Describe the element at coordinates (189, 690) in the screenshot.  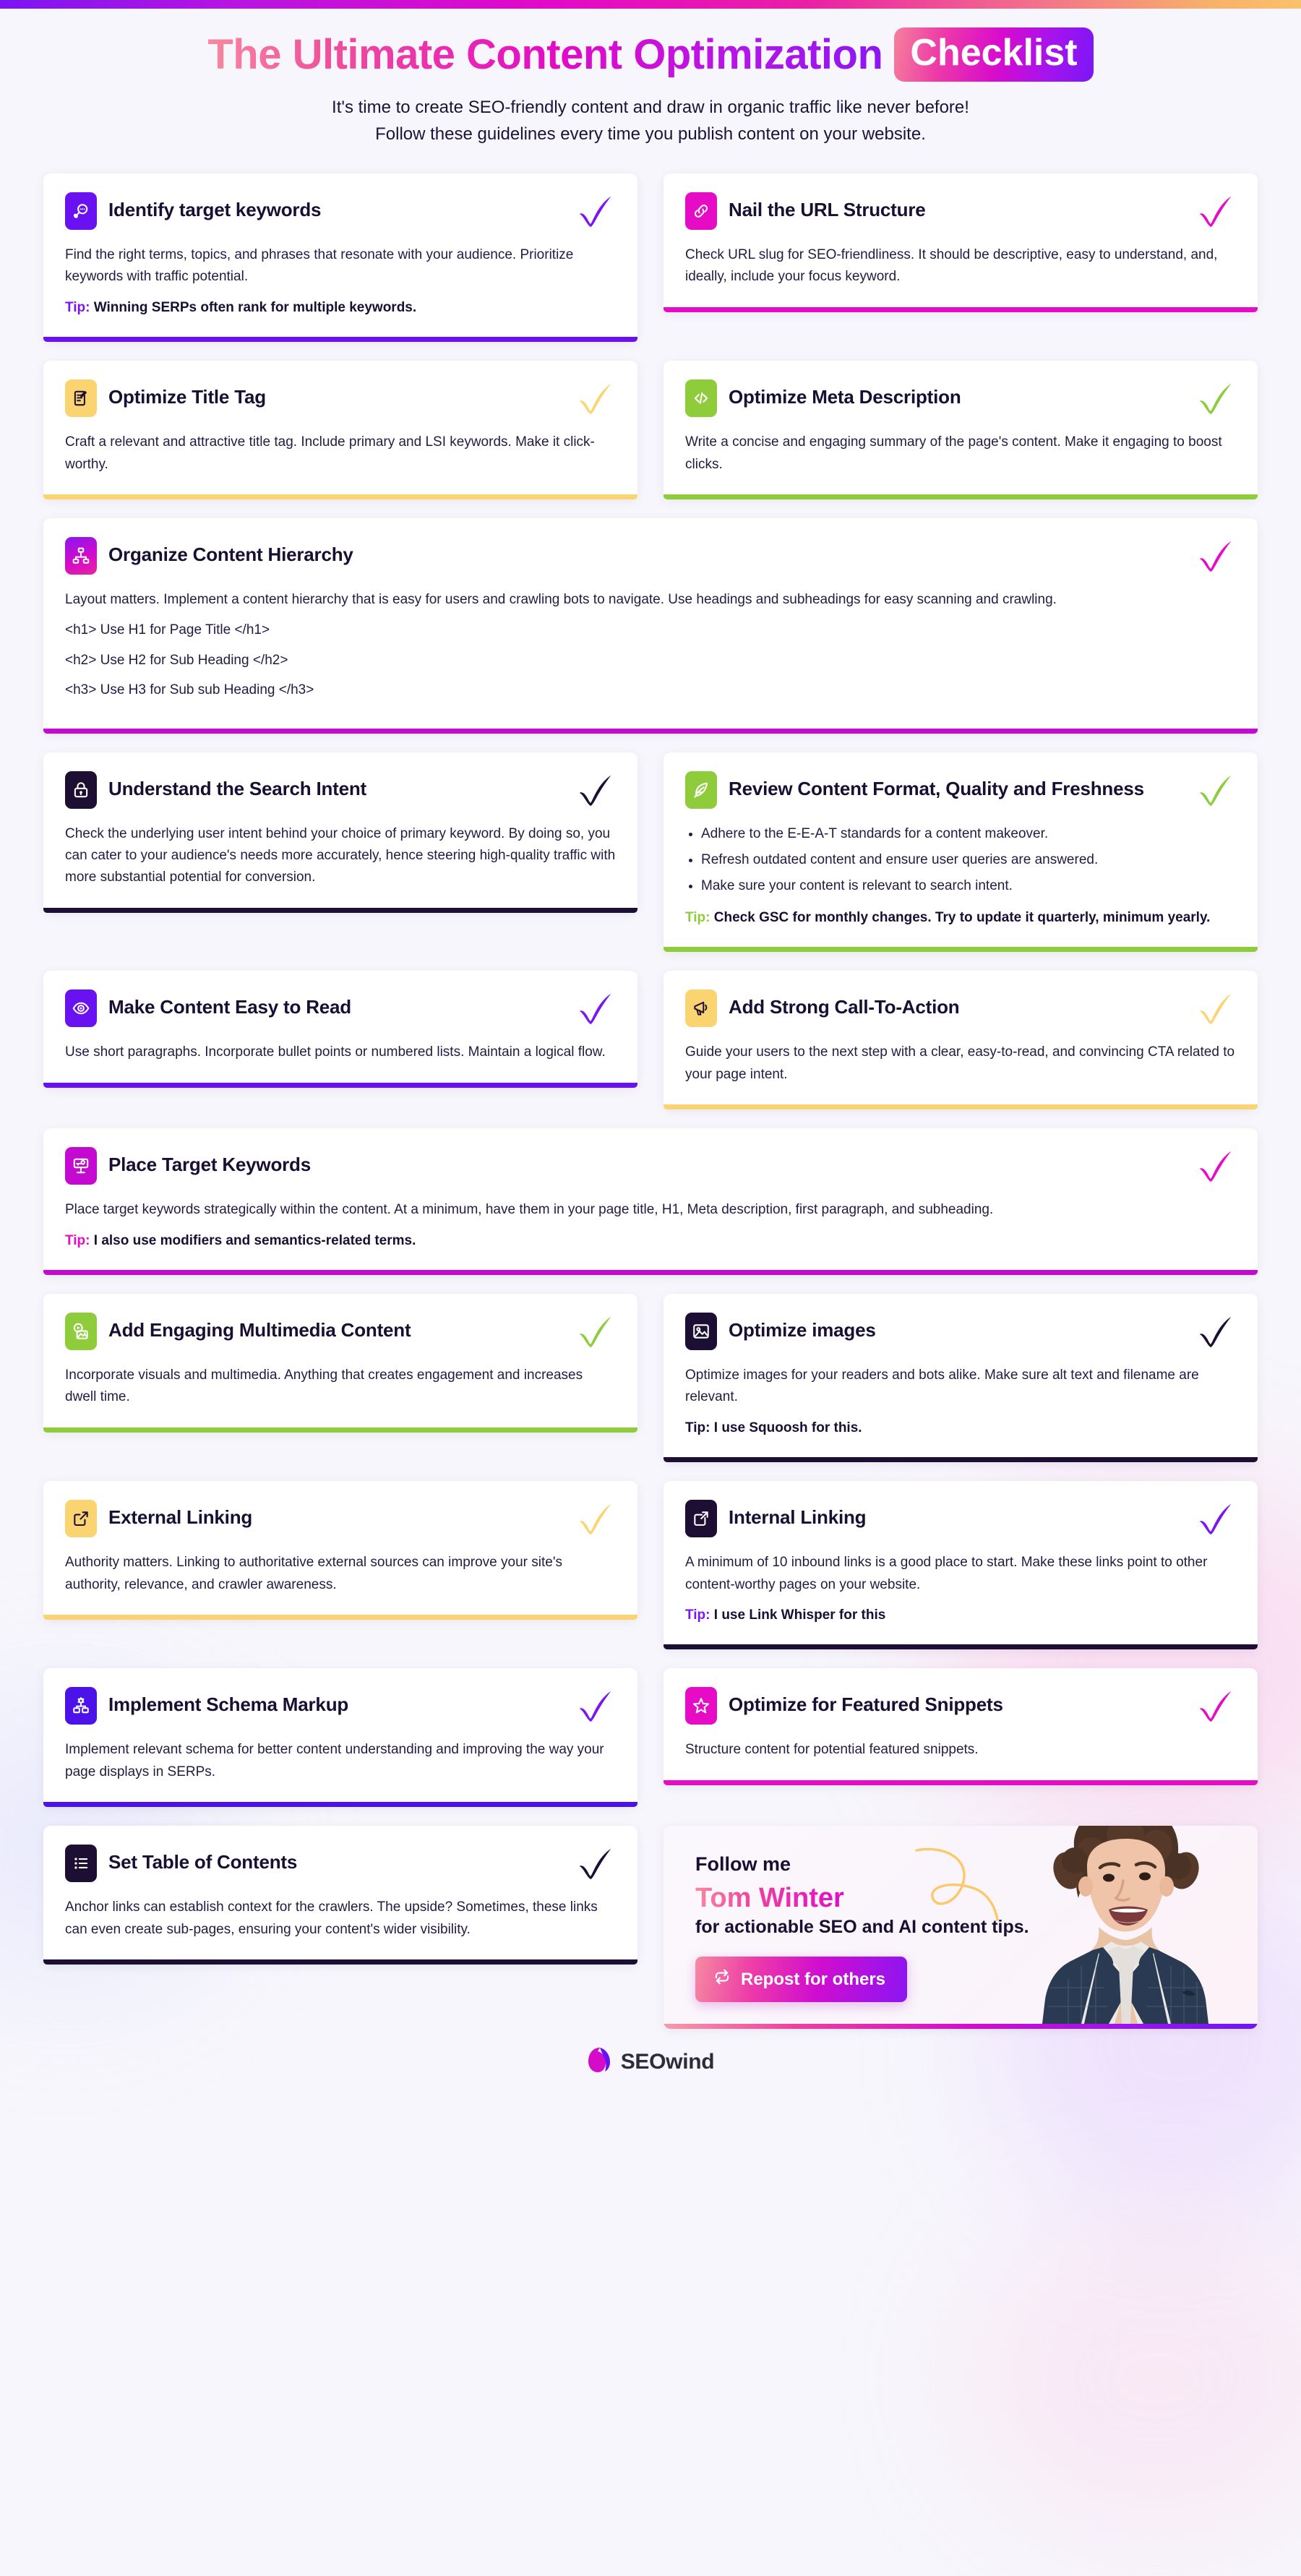
I see `code-example-line: <h3> Use H3 for Sub sub Heading </h3>` at that location.